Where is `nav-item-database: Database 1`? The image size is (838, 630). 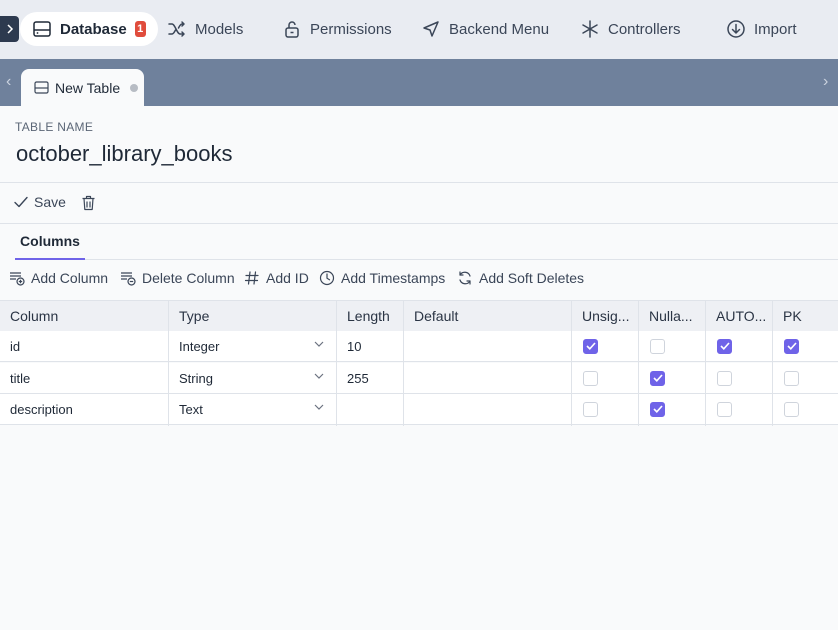 nav-item-database: Database 1 is located at coordinates (89, 29).